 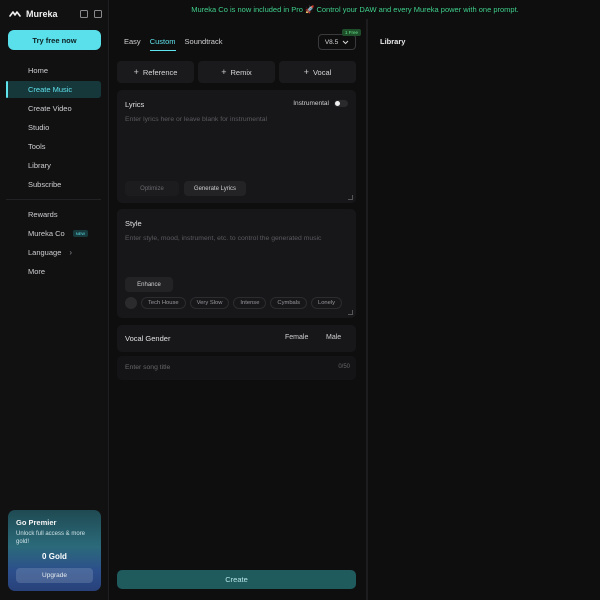 I want to click on sidebar-item-rewards: Rewards, so click(x=53, y=214).